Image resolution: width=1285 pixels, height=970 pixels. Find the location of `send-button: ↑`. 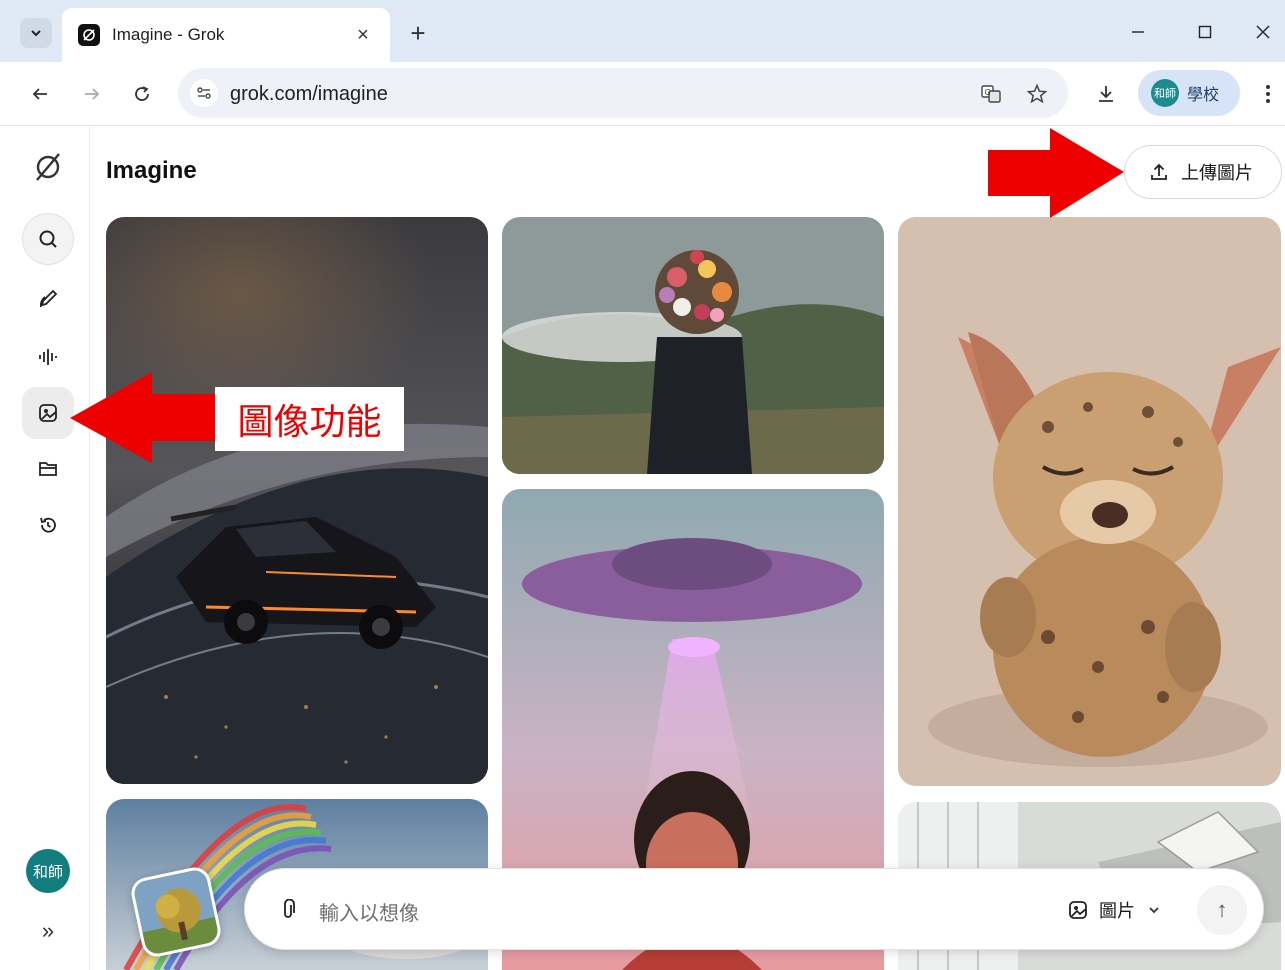

send-button: ↑ is located at coordinates (1222, 910).